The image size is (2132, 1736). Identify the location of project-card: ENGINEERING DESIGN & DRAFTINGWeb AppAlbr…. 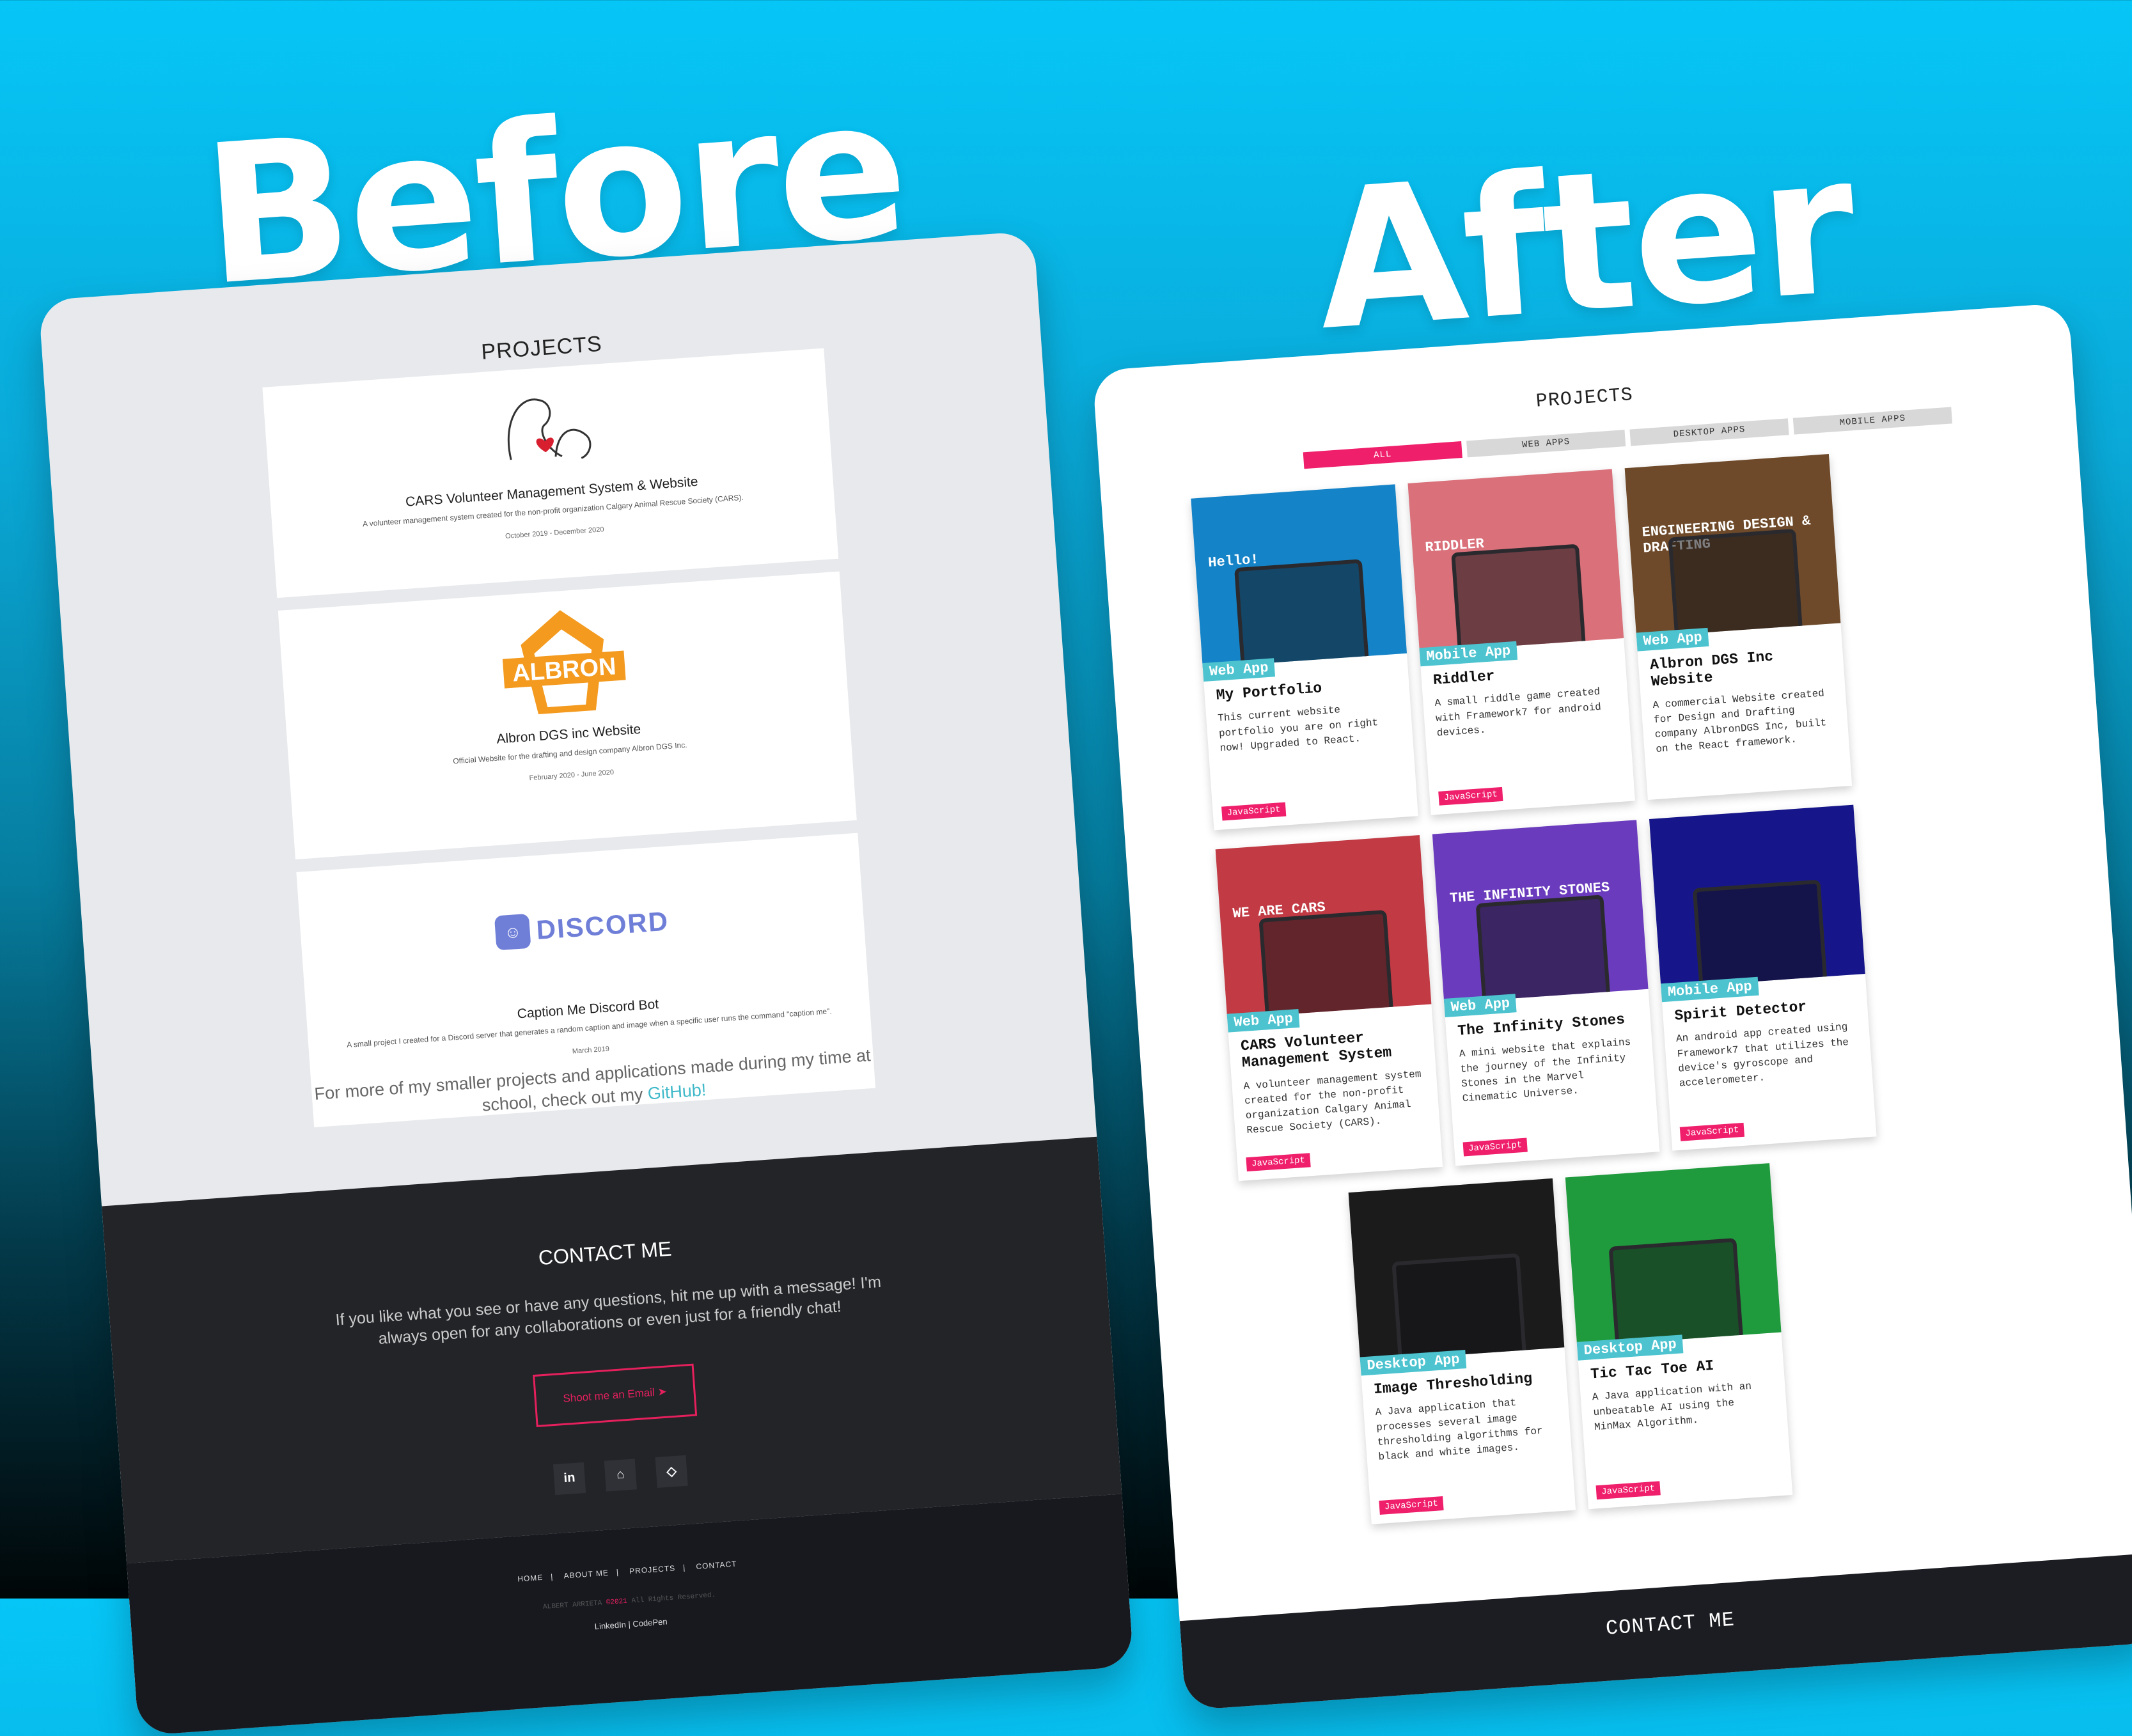
(1739, 627).